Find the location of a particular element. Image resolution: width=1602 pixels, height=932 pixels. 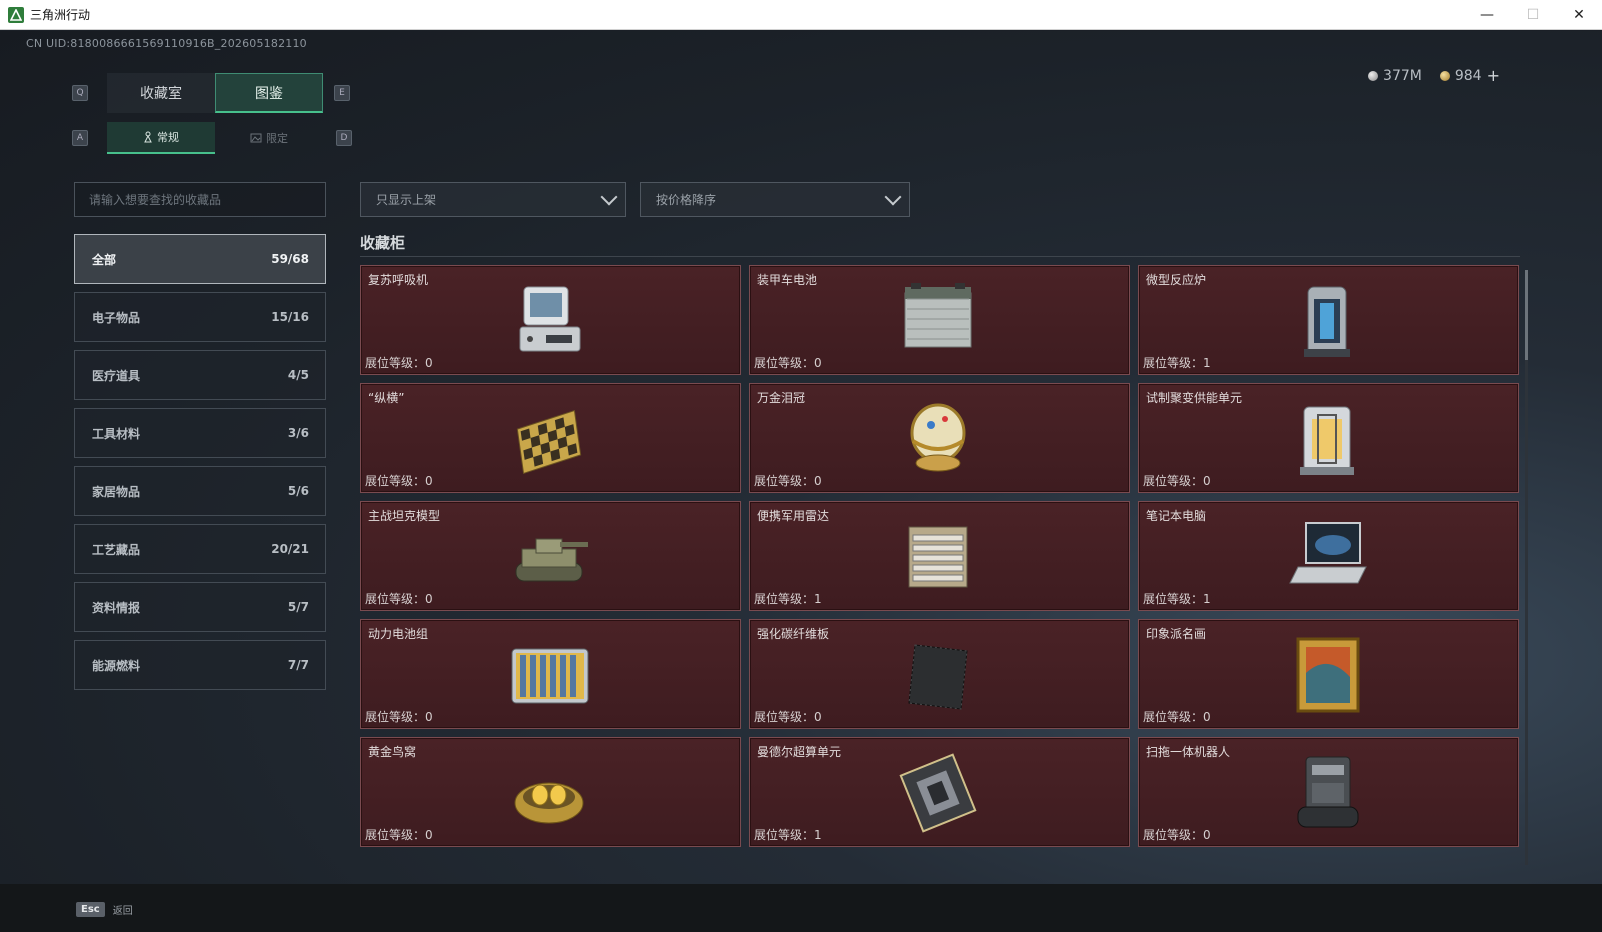

maximize-button: ☐ is located at coordinates (1533, 15).